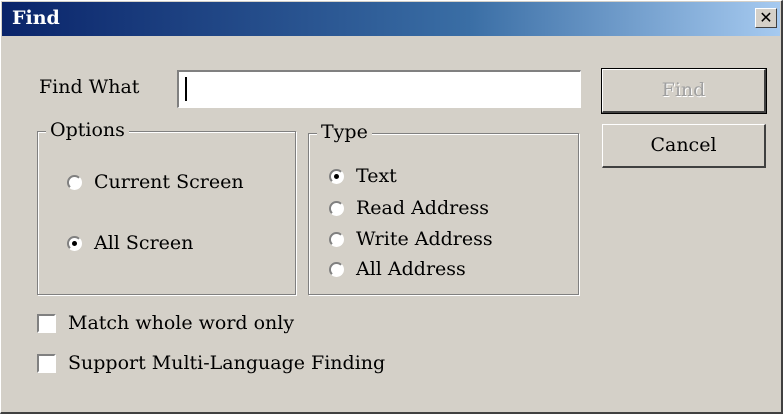  I want to click on radio-all-screen: All Screen, so click(130, 243).